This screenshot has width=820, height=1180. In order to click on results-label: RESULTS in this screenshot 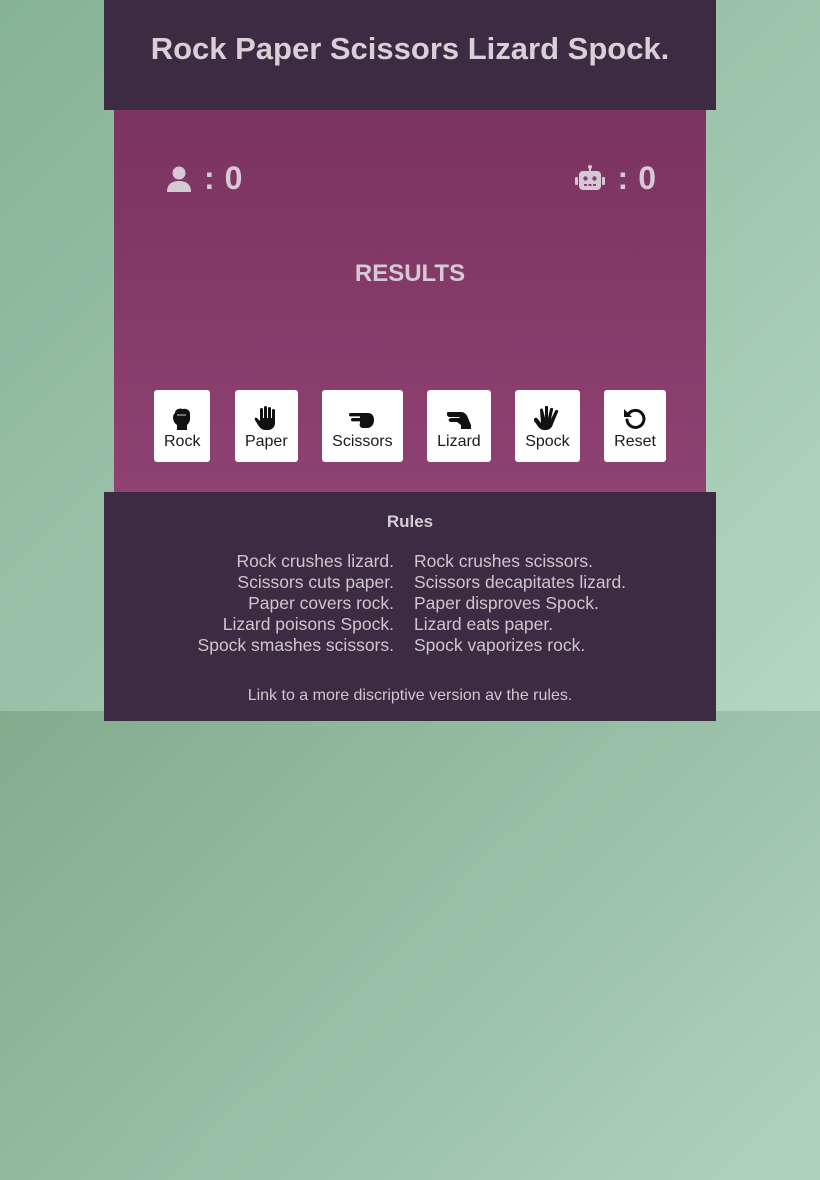, I will do `click(410, 273)`.